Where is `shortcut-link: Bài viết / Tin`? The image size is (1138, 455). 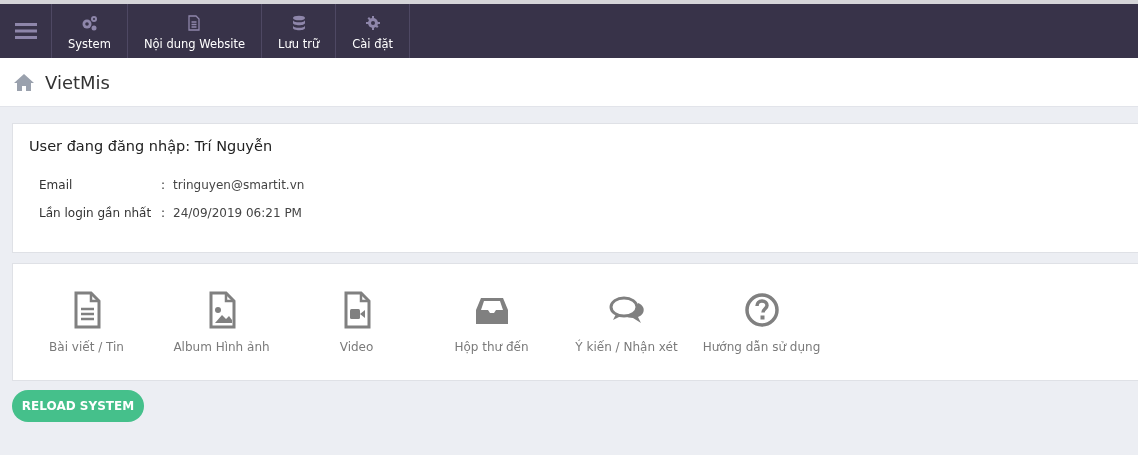 shortcut-link: Bài viết / Tin is located at coordinates (86, 322).